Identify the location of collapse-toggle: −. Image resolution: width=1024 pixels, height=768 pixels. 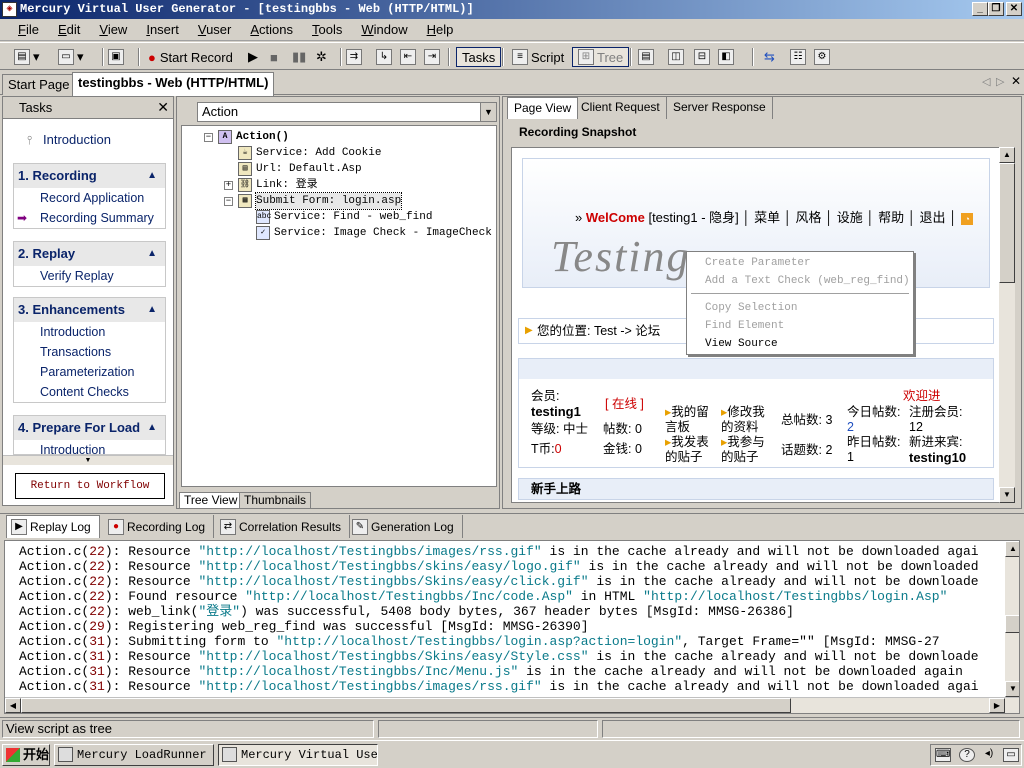
(228, 201).